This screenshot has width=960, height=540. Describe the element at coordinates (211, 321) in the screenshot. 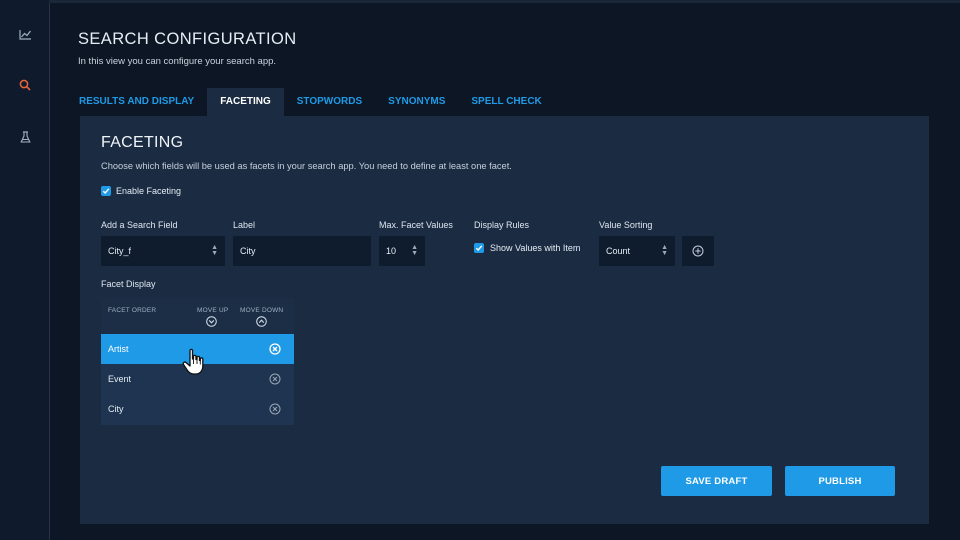

I see `move-up-icon` at that location.